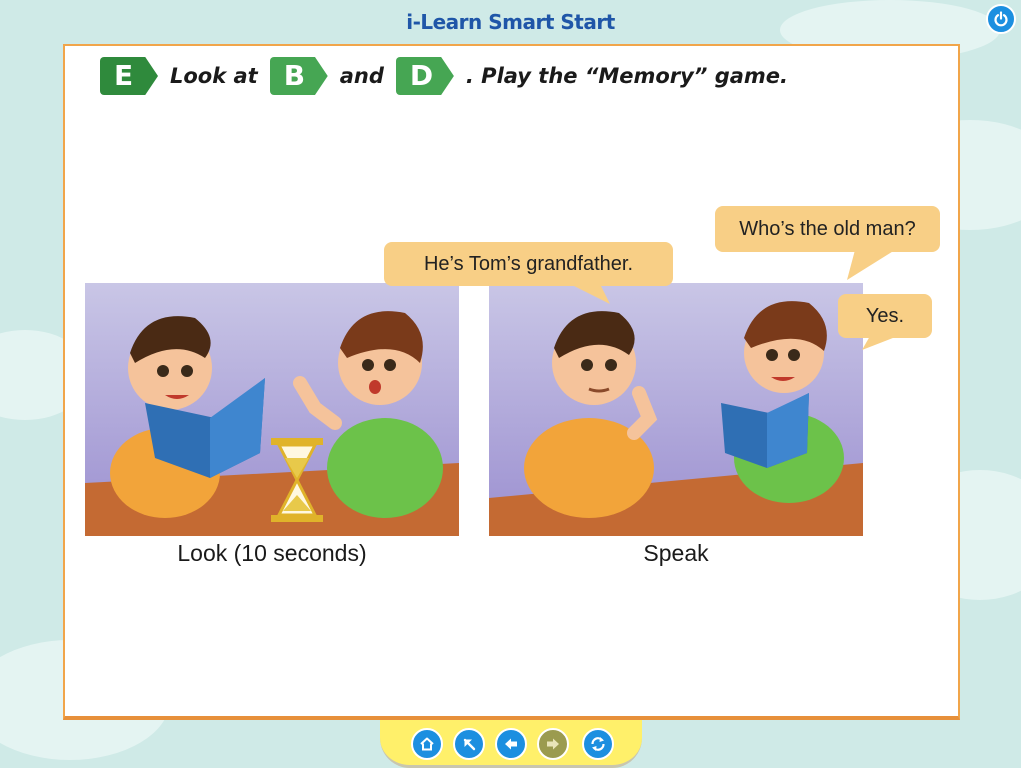 The width and height of the screenshot is (1021, 768). I want to click on reference-tag-b: B, so click(298, 76).